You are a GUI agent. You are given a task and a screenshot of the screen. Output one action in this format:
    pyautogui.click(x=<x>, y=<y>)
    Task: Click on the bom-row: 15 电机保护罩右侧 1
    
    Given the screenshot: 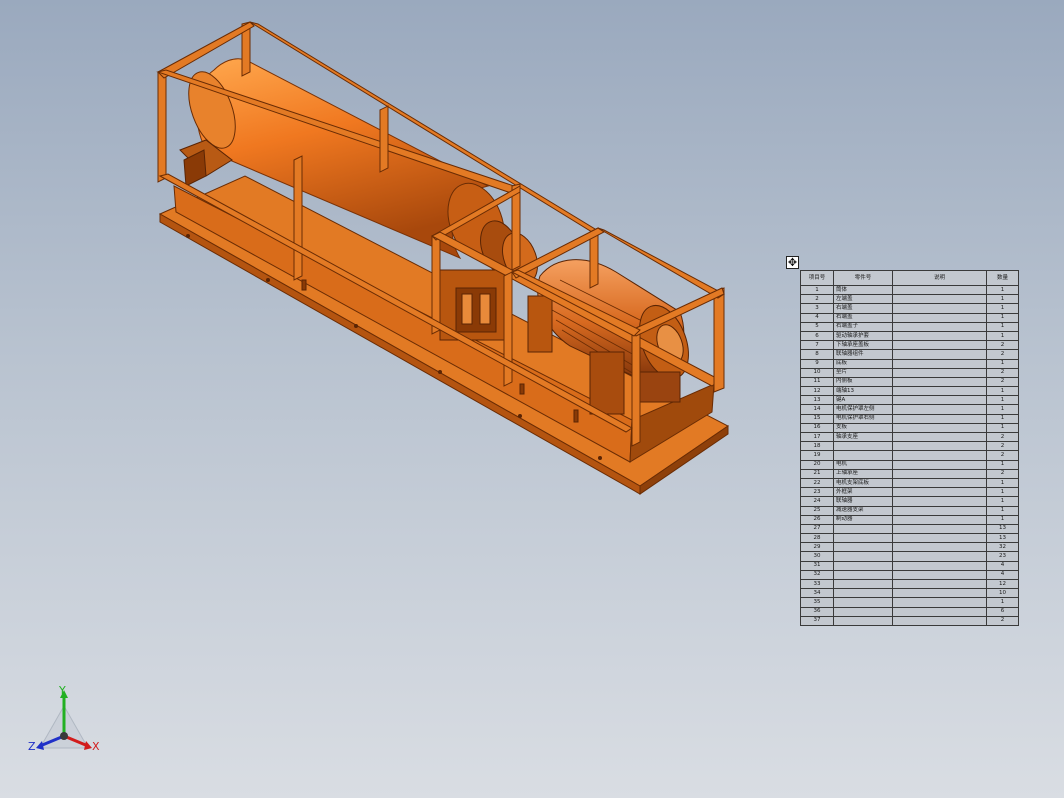 What is the action you would take?
    pyautogui.click(x=909, y=418)
    